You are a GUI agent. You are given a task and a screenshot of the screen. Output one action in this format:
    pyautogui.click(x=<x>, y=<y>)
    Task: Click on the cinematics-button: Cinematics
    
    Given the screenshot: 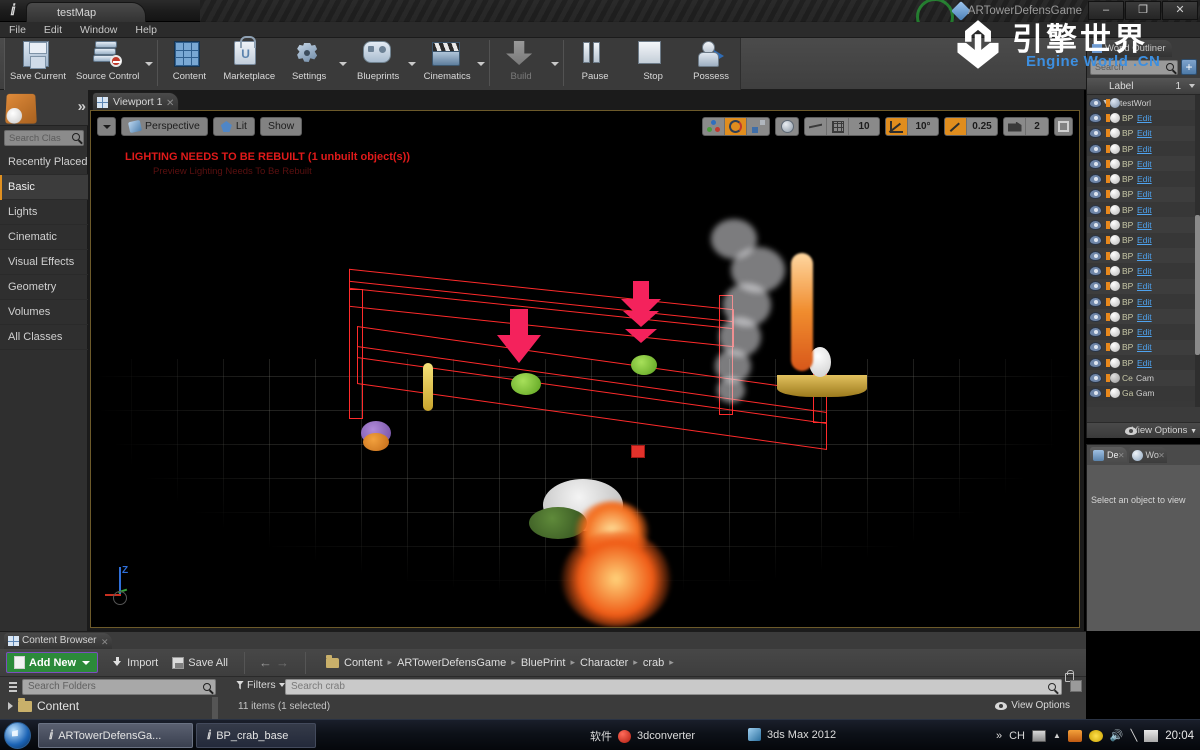 What is the action you would take?
    pyautogui.click(x=447, y=64)
    